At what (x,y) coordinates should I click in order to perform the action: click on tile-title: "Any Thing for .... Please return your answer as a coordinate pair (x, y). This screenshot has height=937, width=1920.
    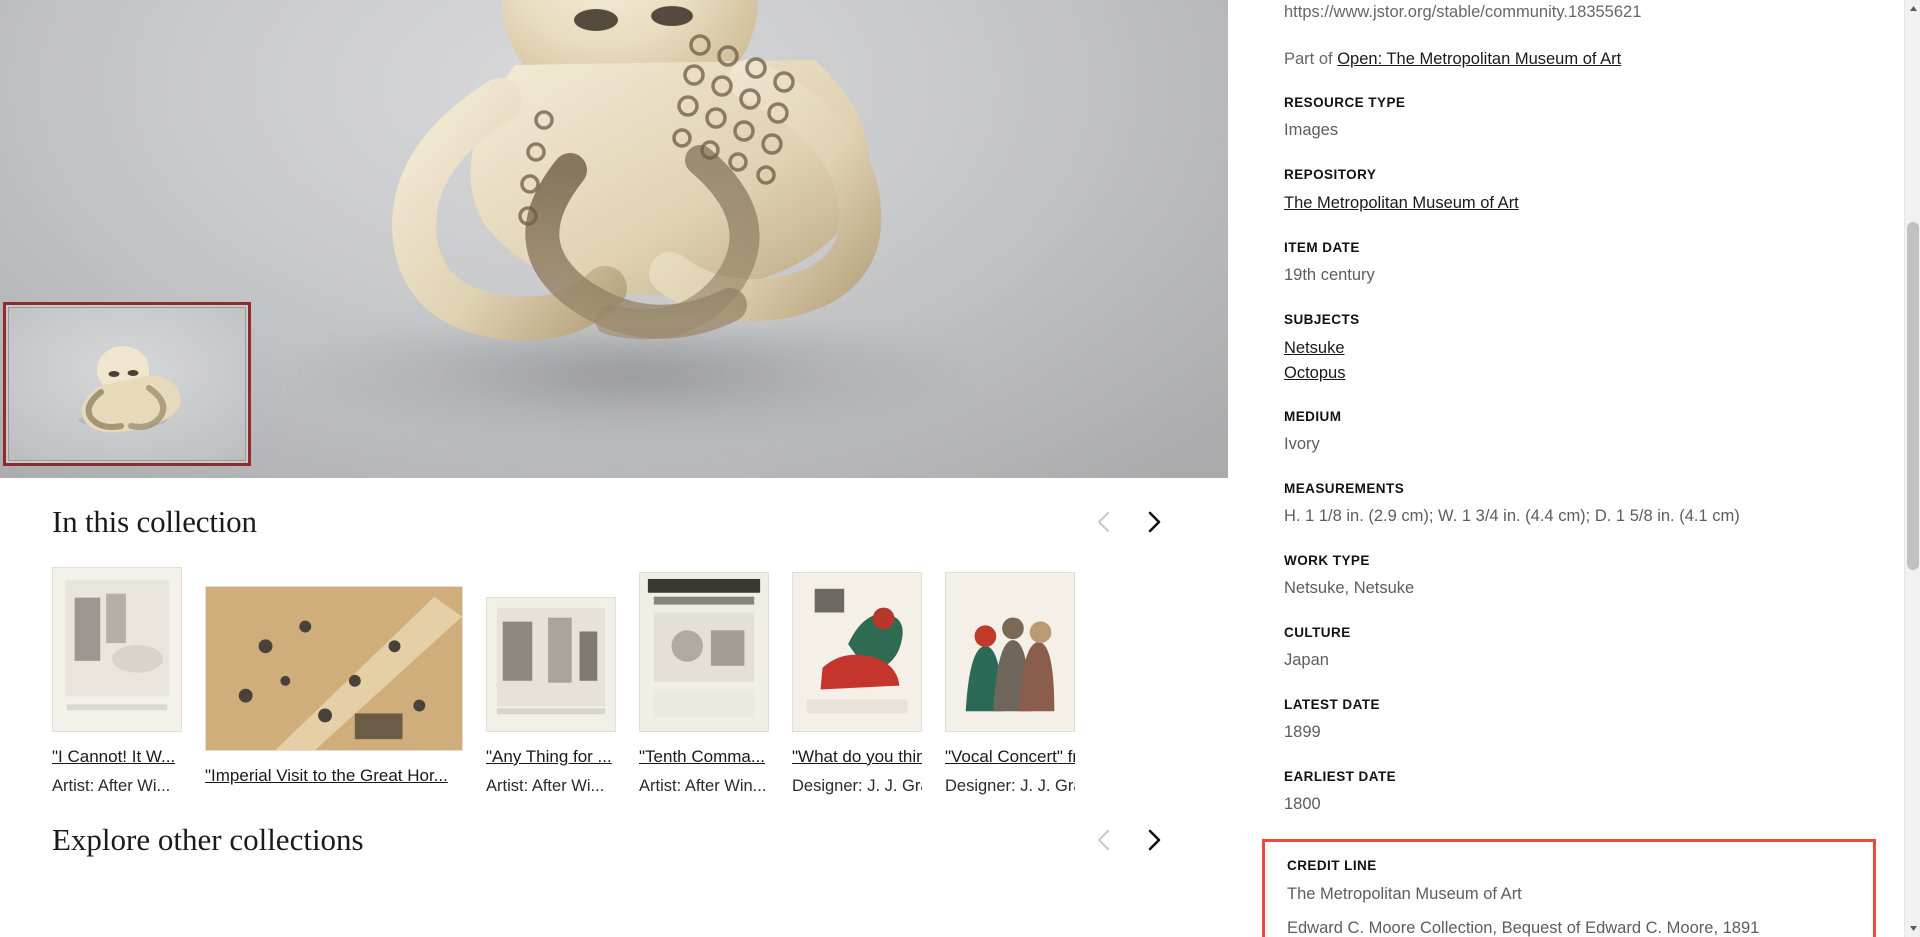
    Looking at the image, I should click on (551, 756).